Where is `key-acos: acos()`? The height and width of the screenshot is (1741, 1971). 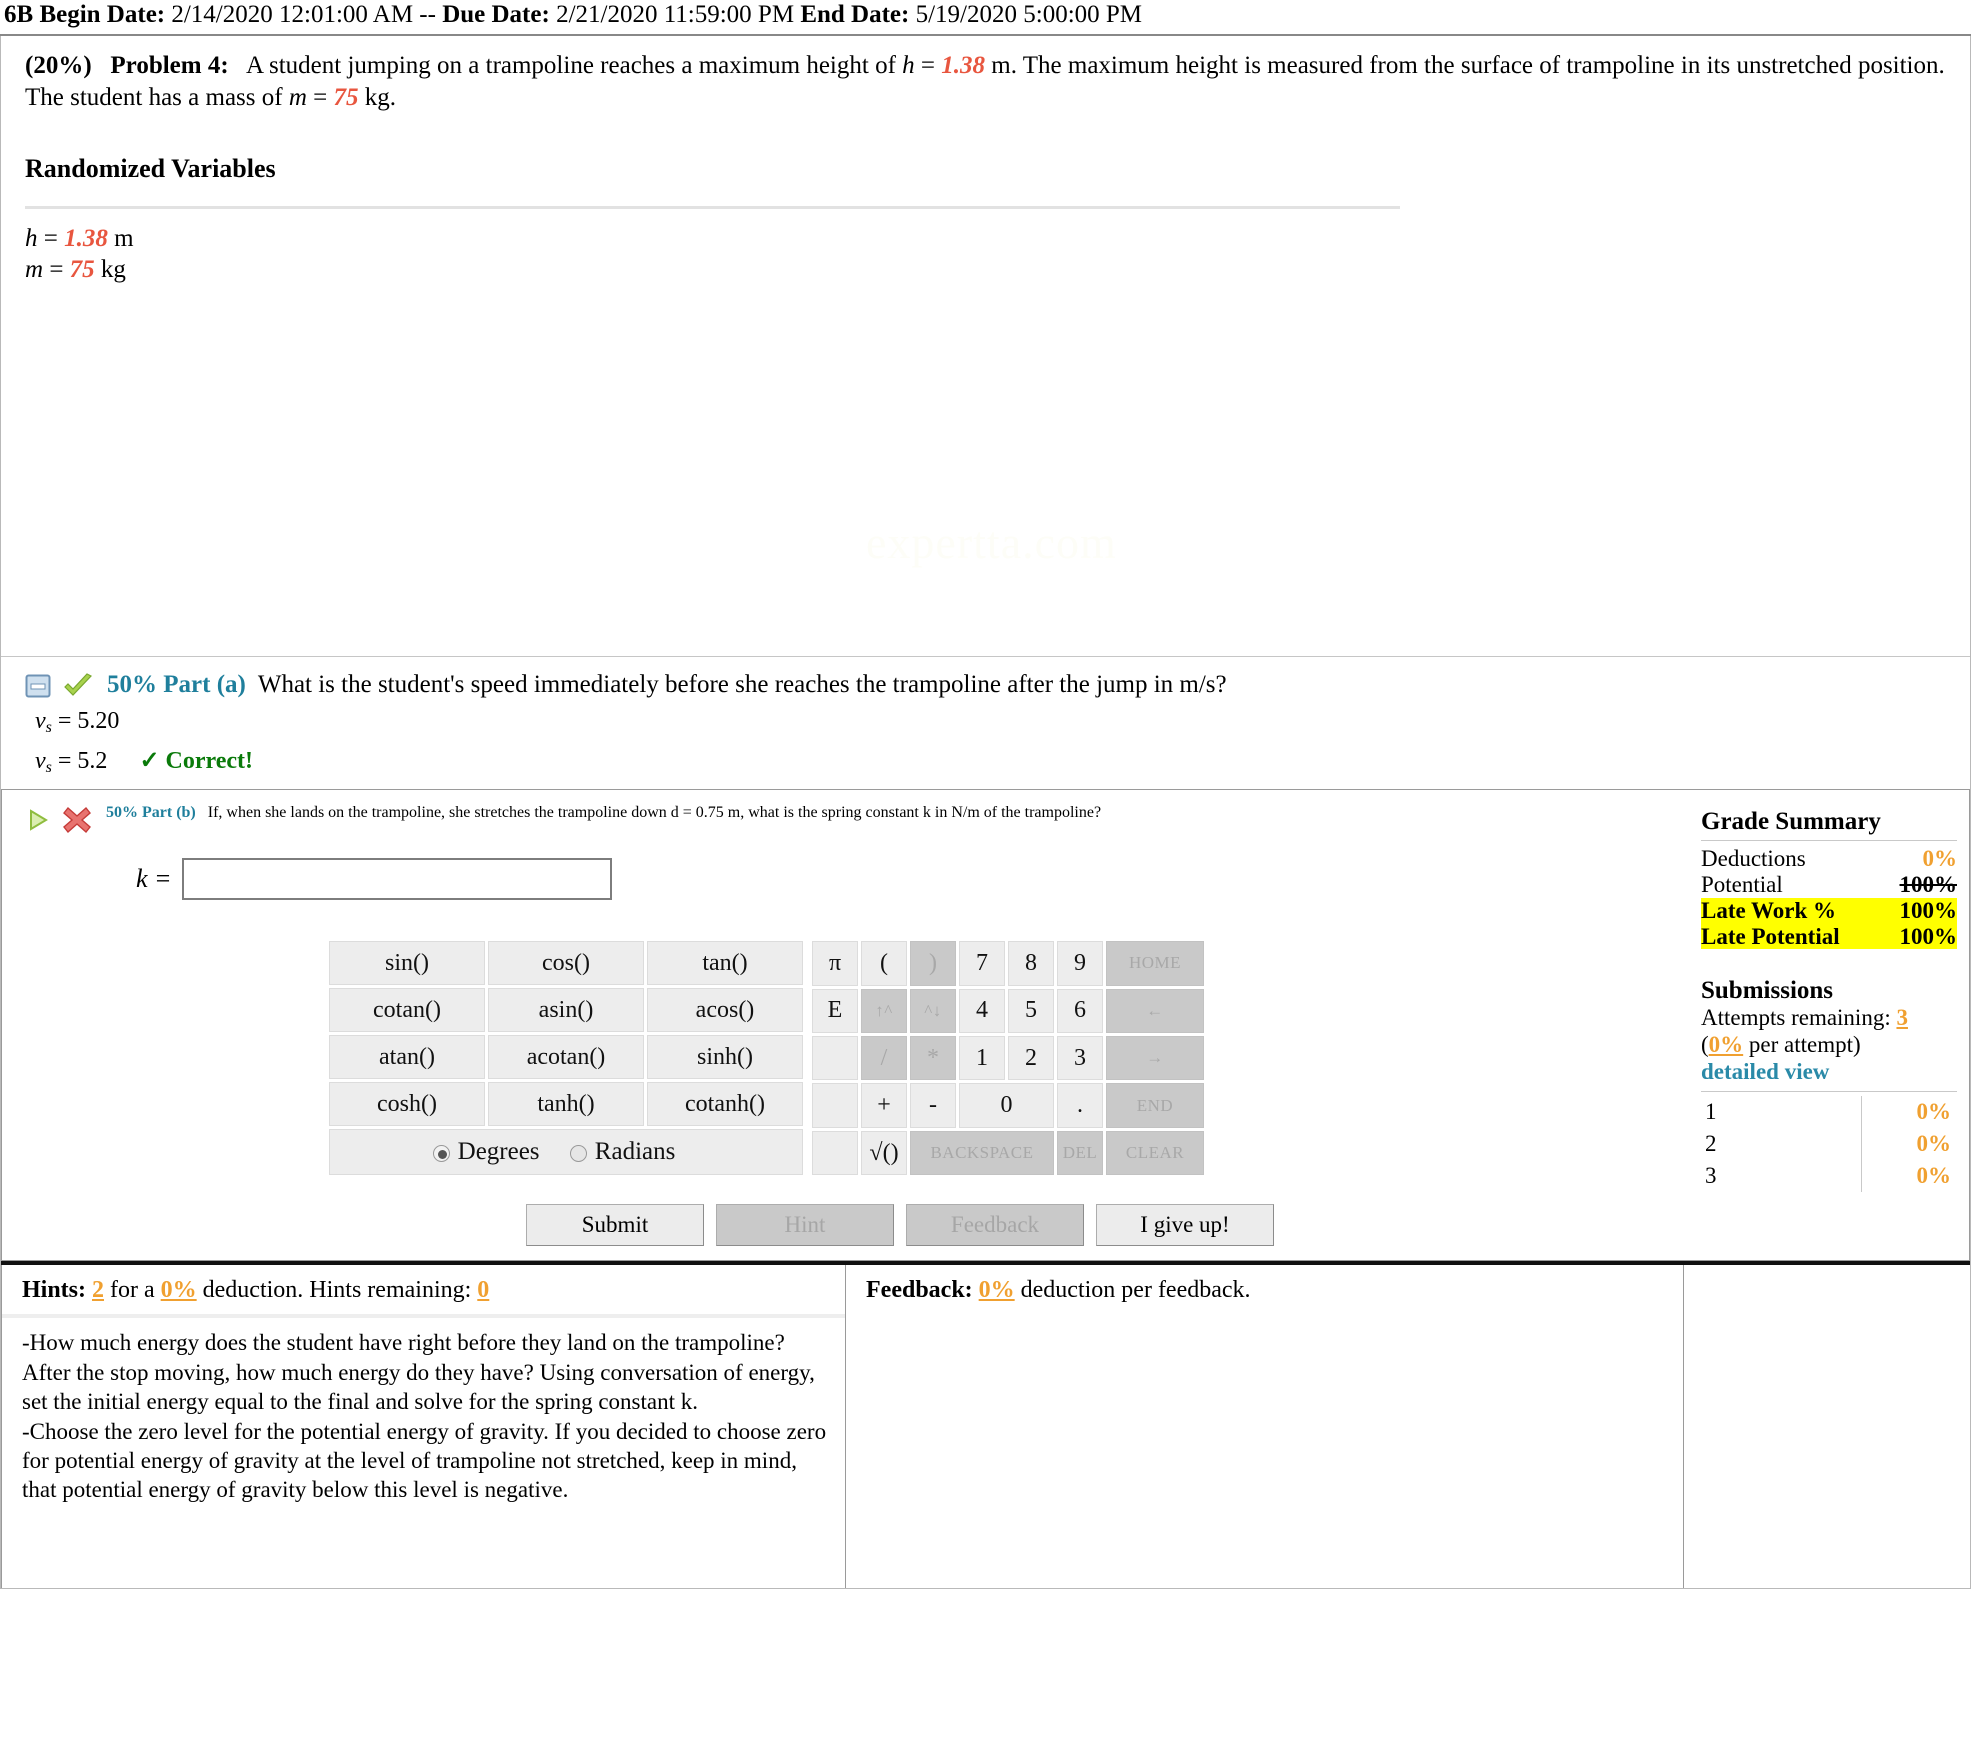
key-acos: acos() is located at coordinates (725, 1010).